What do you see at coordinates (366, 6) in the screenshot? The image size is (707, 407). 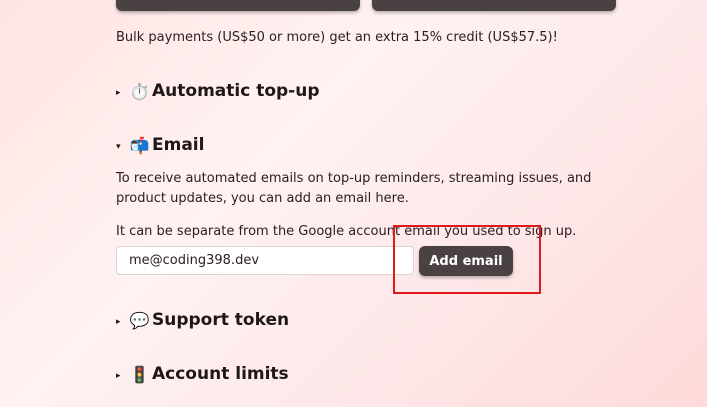 I see `top-buttons: Add account funds About` at bounding box center [366, 6].